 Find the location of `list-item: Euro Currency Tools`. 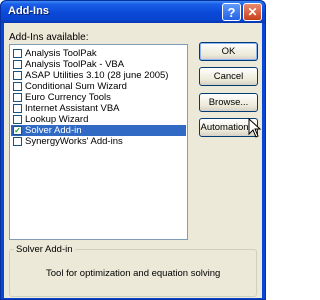

list-item: Euro Currency Tools is located at coordinates (98, 97).